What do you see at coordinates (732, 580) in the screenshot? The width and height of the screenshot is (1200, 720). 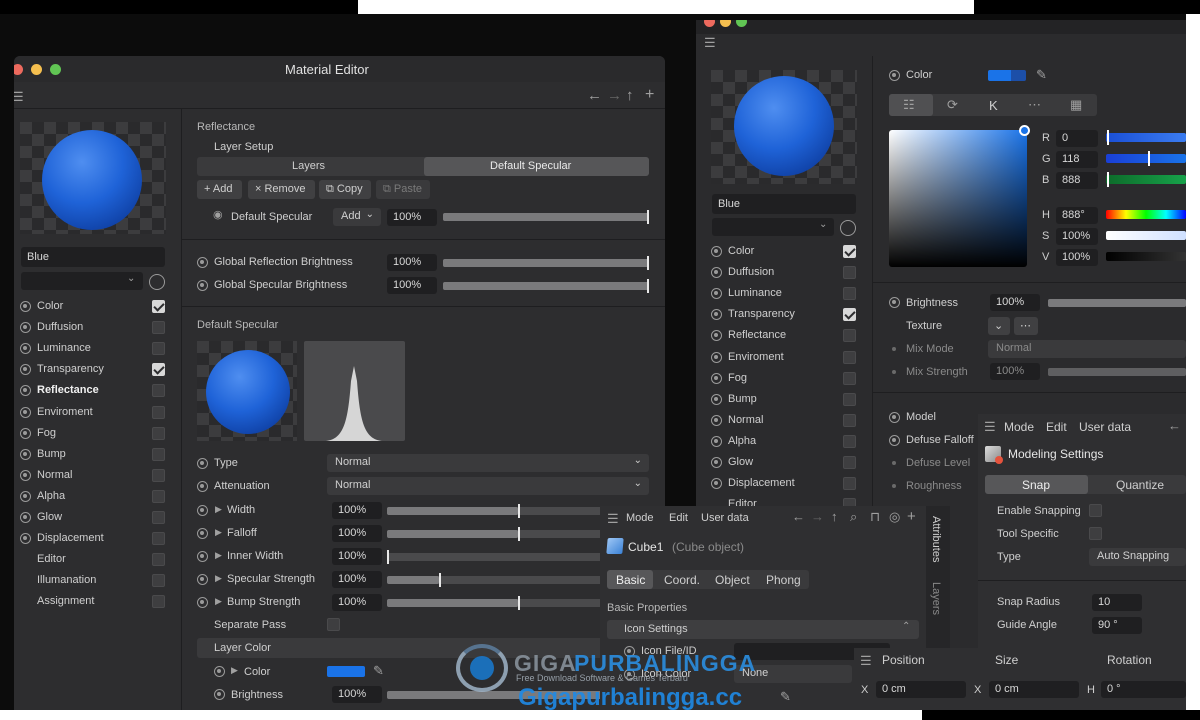 I see `tab-object: Object` at bounding box center [732, 580].